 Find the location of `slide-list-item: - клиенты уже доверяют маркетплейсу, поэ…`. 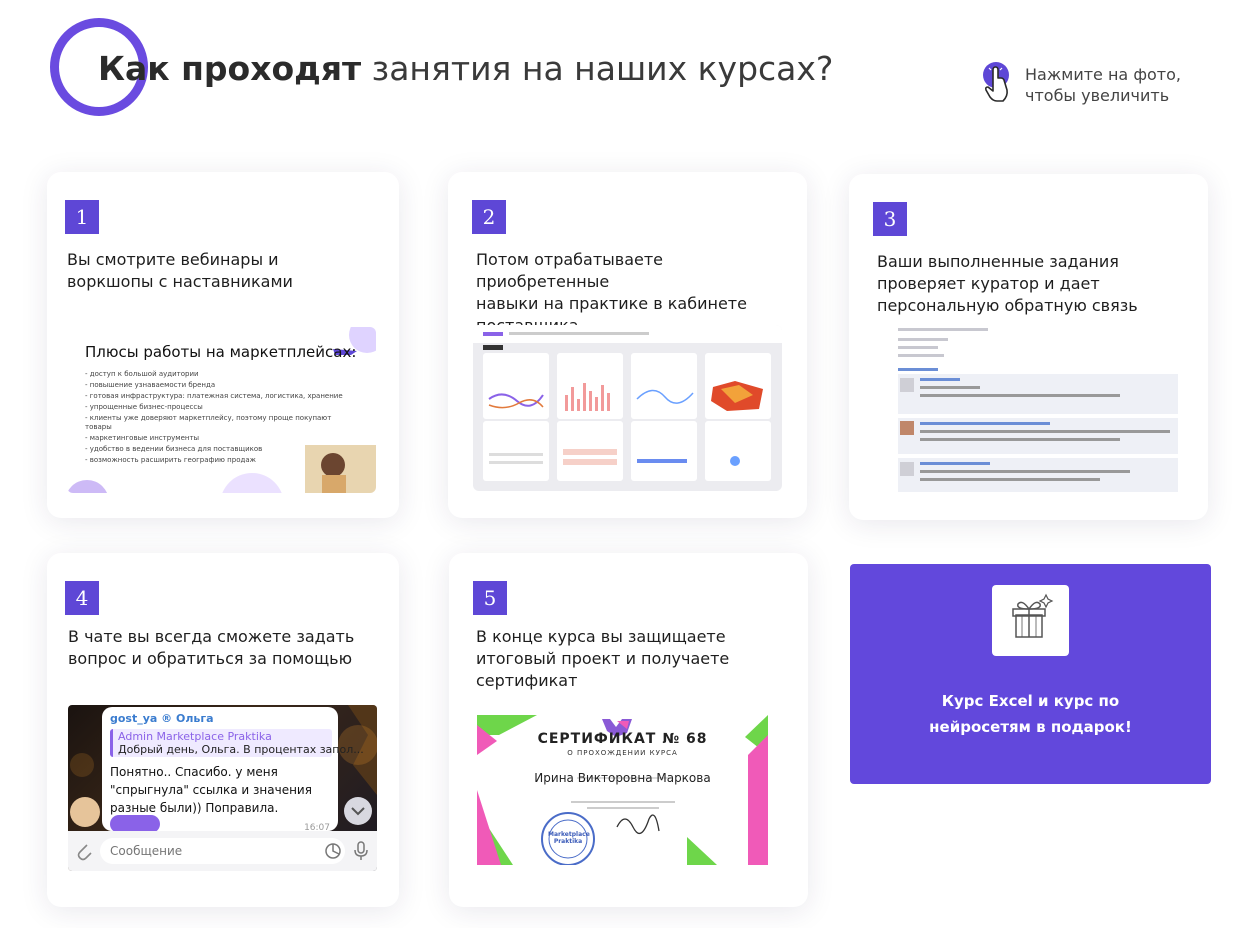

slide-list-item: - клиенты уже доверяют маркетплейсу, поэ… is located at coordinates (208, 418).